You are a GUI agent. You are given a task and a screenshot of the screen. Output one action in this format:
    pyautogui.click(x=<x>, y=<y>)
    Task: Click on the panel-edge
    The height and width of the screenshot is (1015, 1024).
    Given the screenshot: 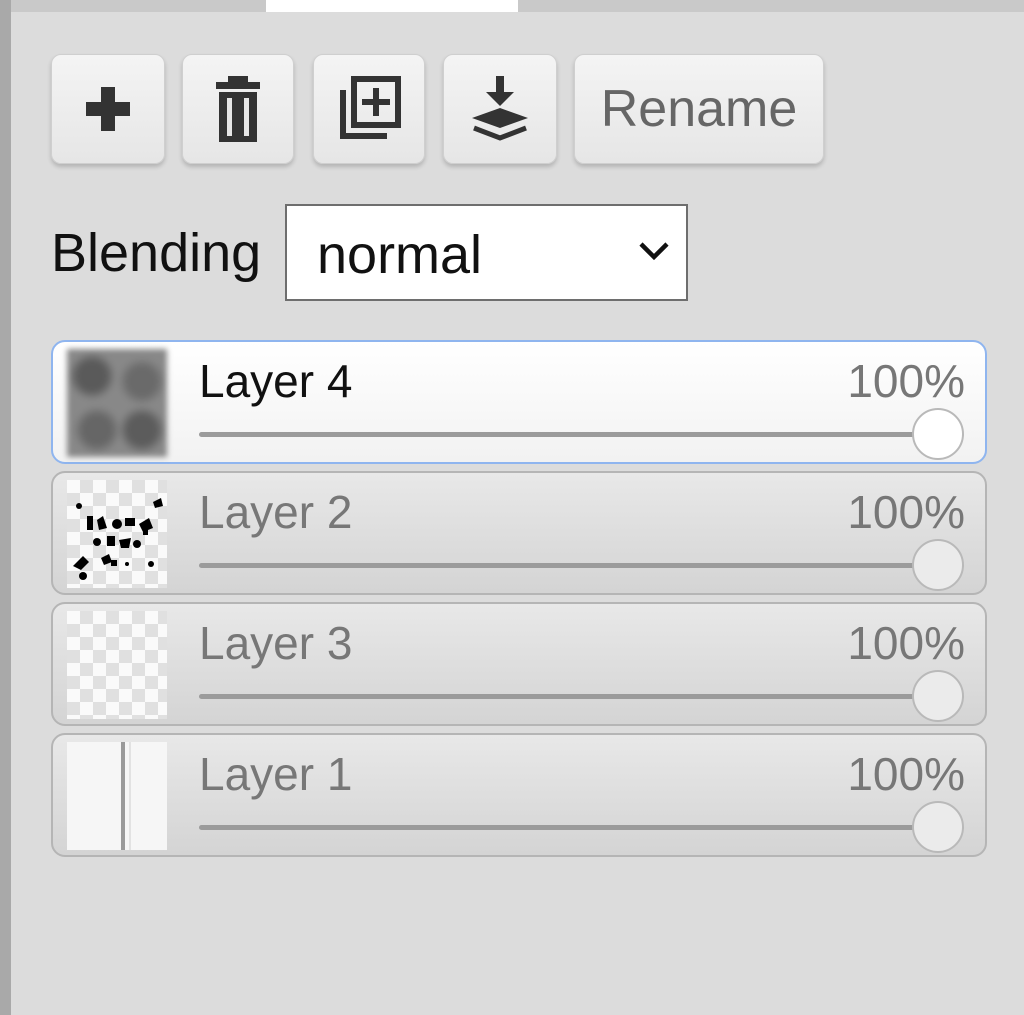 What is the action you would take?
    pyautogui.click(x=5, y=507)
    